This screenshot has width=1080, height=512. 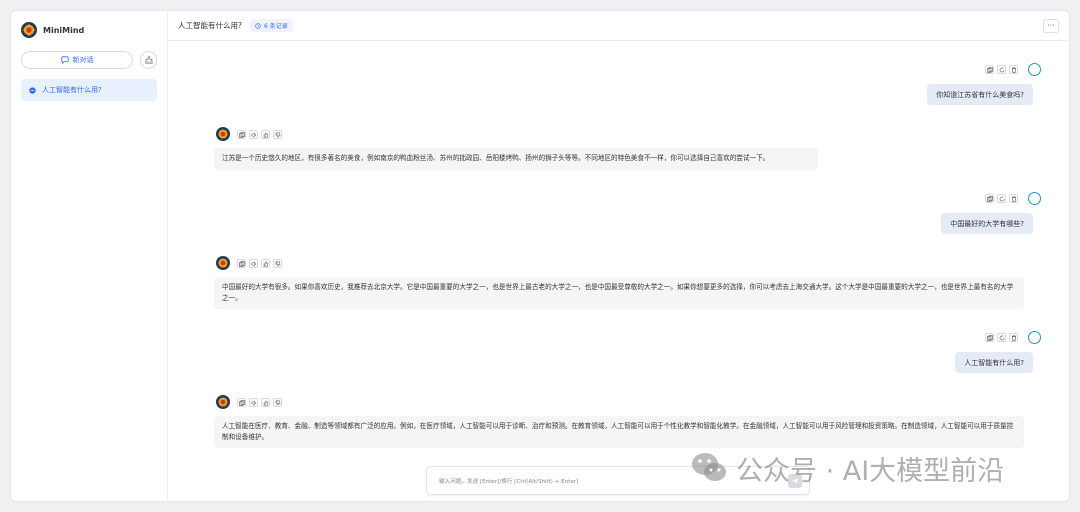 I want to click on broom-icon, so click(x=148, y=60).